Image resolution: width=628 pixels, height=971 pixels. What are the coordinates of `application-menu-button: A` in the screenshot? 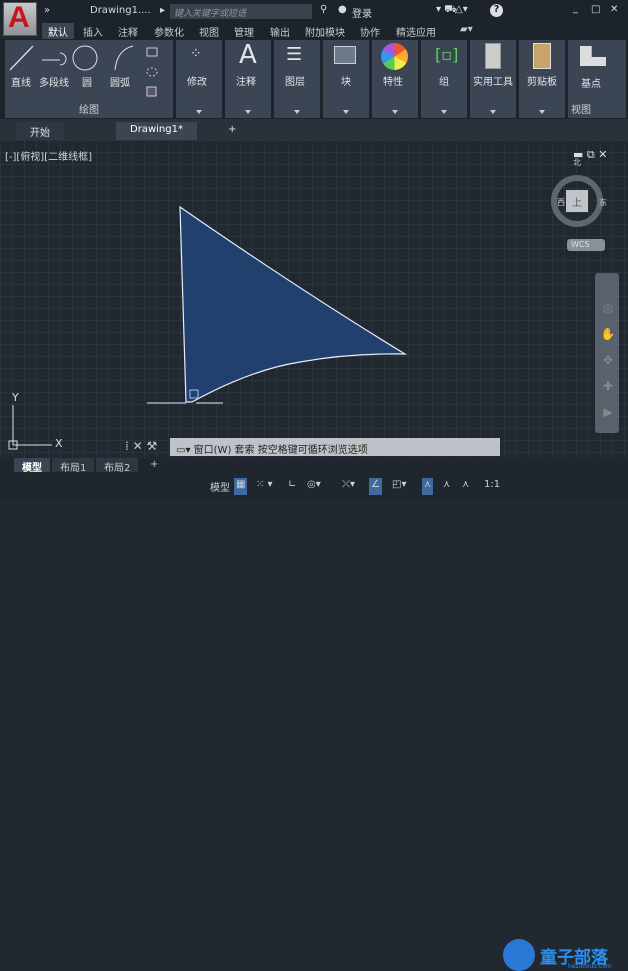 It's located at (20, 18).